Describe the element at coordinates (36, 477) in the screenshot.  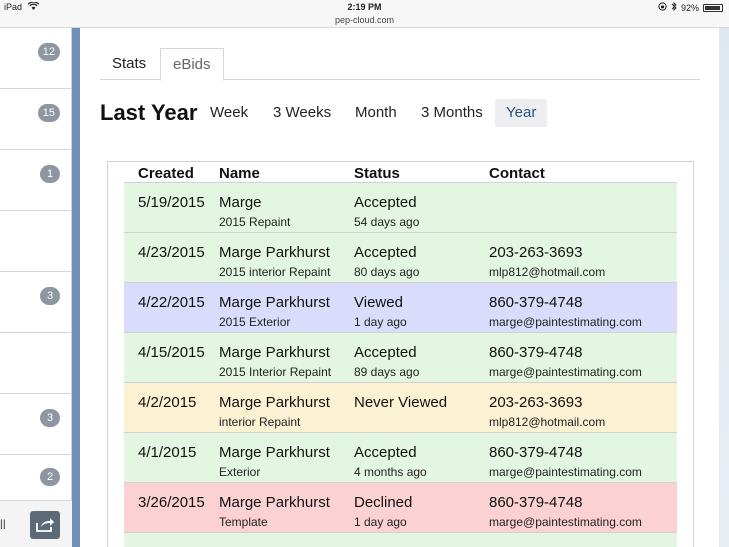
I see `sidebar-item: 2` at that location.